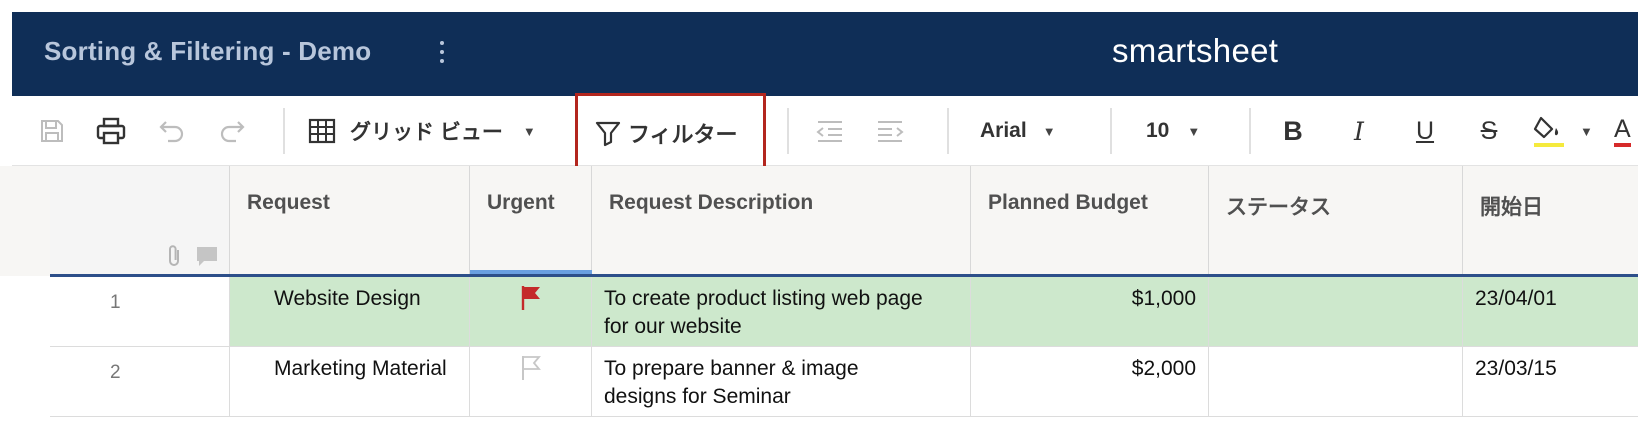  What do you see at coordinates (1186, 131) in the screenshot?
I see `font-size-select: 10 ▼` at bounding box center [1186, 131].